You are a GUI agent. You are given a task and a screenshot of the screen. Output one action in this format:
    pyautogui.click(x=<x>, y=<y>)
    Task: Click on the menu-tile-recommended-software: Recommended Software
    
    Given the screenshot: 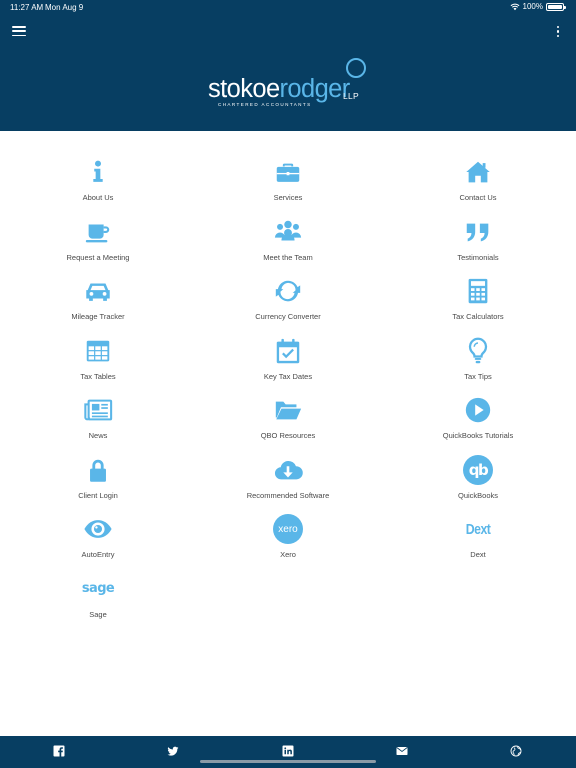 What is the action you would take?
    pyautogui.click(x=288, y=476)
    